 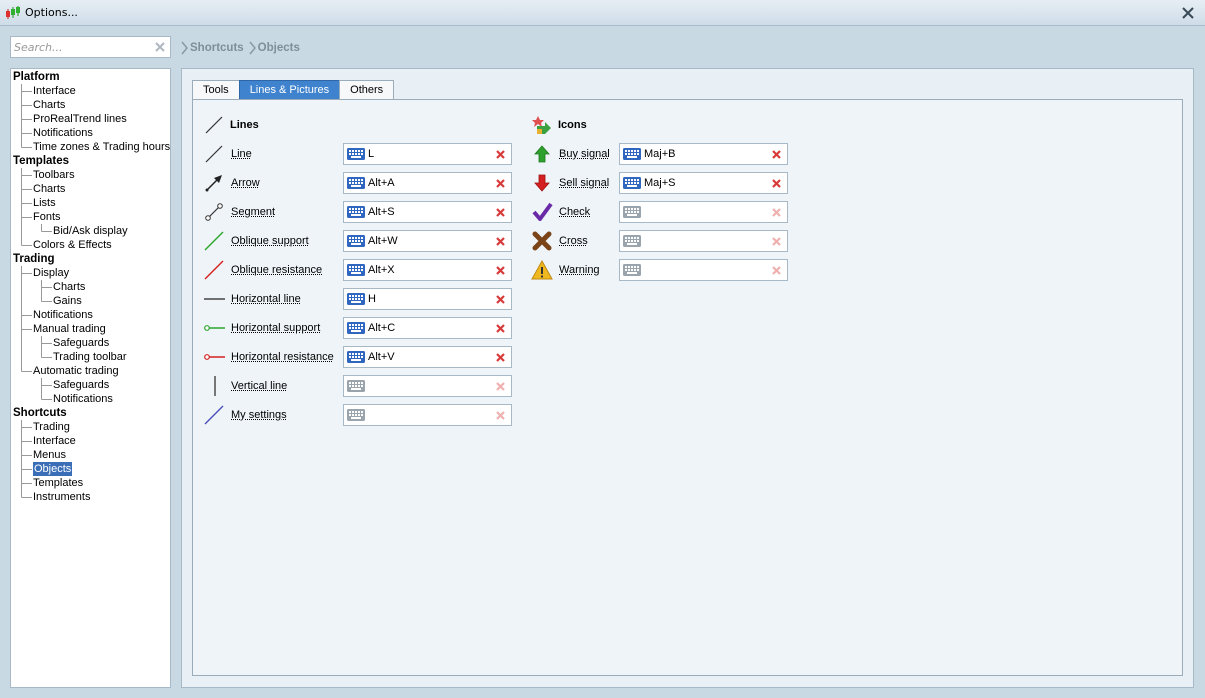 What do you see at coordinates (51, 273) in the screenshot?
I see `tree-item-display: Display` at bounding box center [51, 273].